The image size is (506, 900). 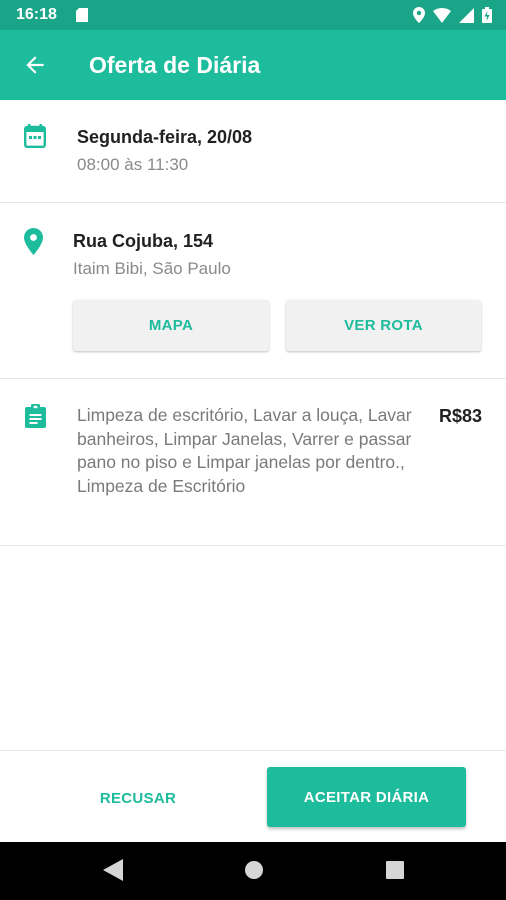 What do you see at coordinates (138, 798) in the screenshot?
I see `refuse-button: RECUSAR` at bounding box center [138, 798].